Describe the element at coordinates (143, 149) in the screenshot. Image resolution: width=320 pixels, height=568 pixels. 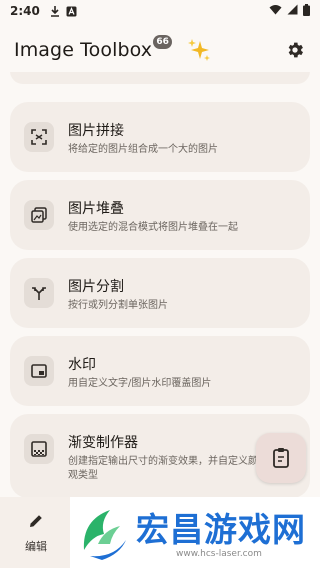
I see `tool-subtitle: 将给定的图片组合成一个大的图片` at that location.